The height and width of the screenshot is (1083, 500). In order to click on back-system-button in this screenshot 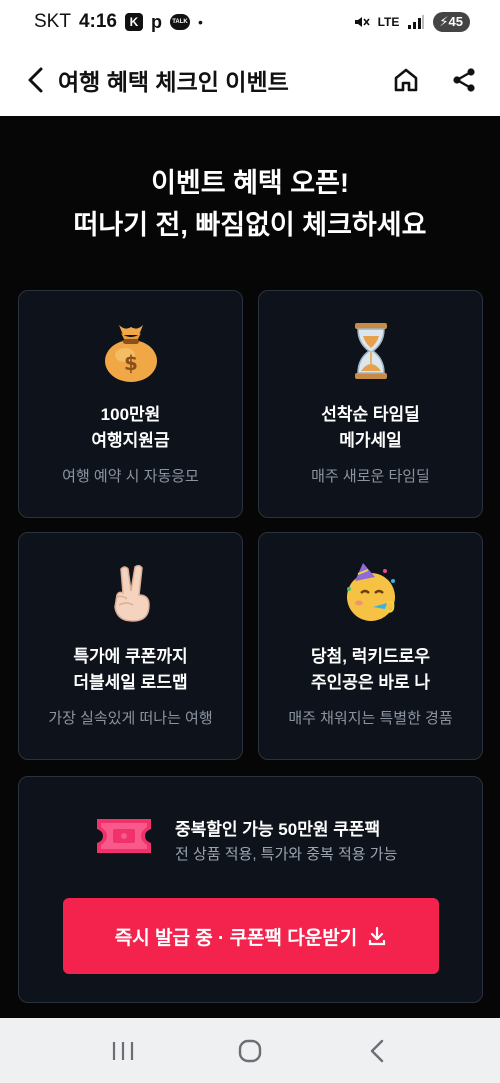, I will do `click(377, 1051)`.